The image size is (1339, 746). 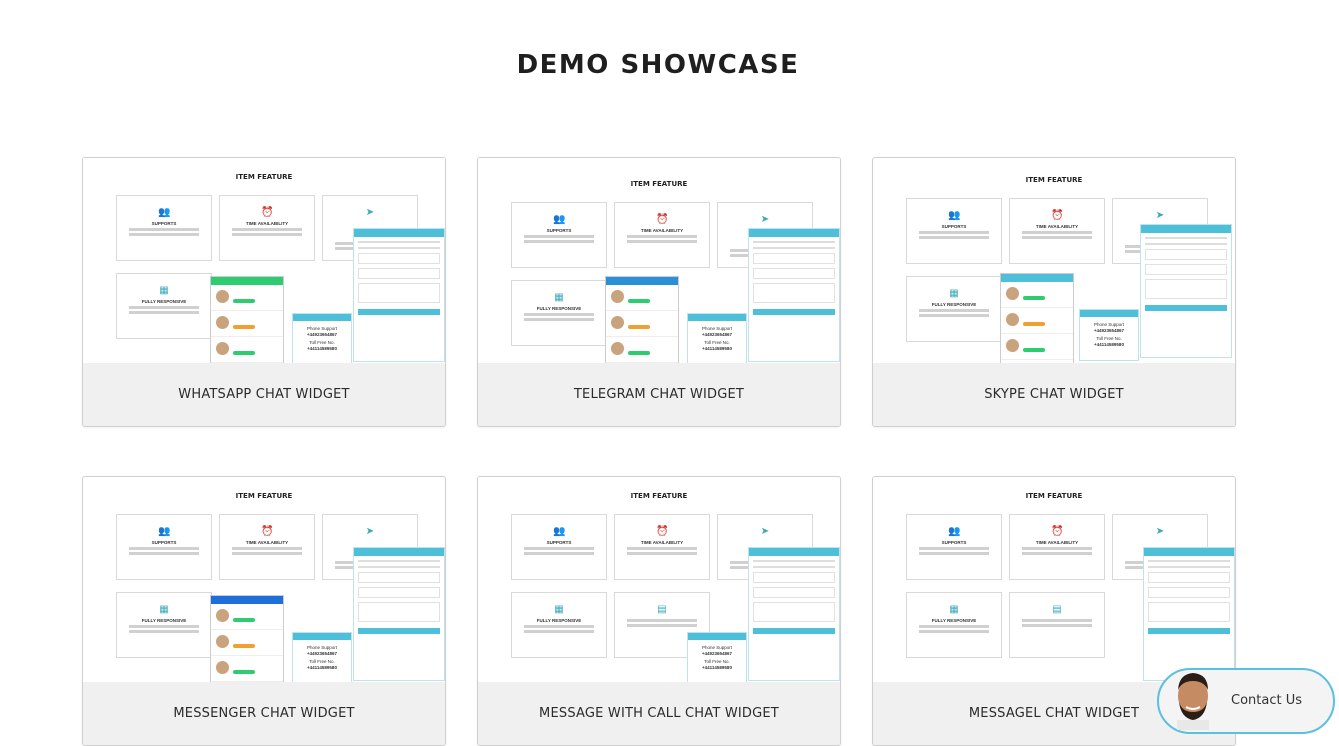 What do you see at coordinates (1054, 394) in the screenshot?
I see `card-caption: SKYPE CHAT WIDGET` at bounding box center [1054, 394].